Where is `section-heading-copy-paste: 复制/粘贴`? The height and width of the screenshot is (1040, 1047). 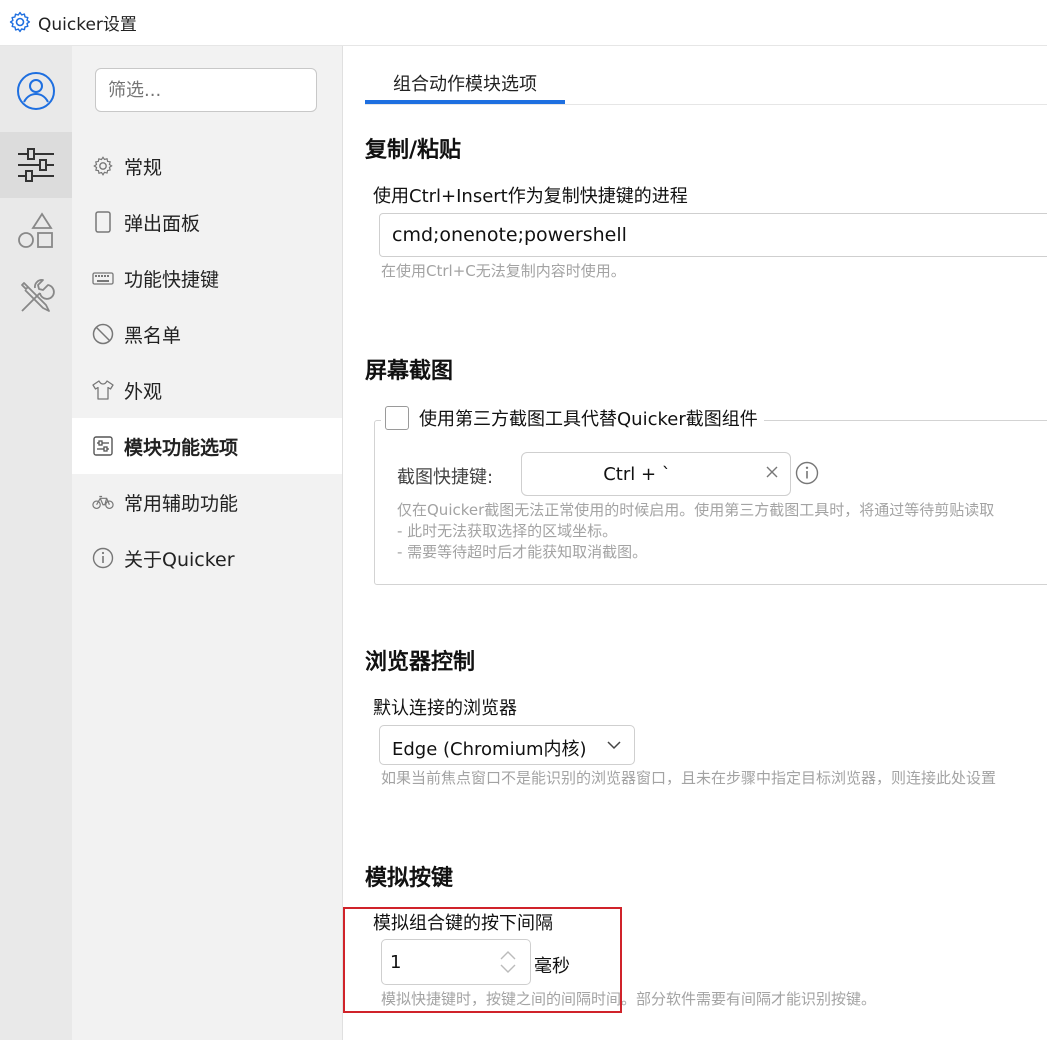
section-heading-copy-paste: 复制/粘贴 is located at coordinates (413, 150).